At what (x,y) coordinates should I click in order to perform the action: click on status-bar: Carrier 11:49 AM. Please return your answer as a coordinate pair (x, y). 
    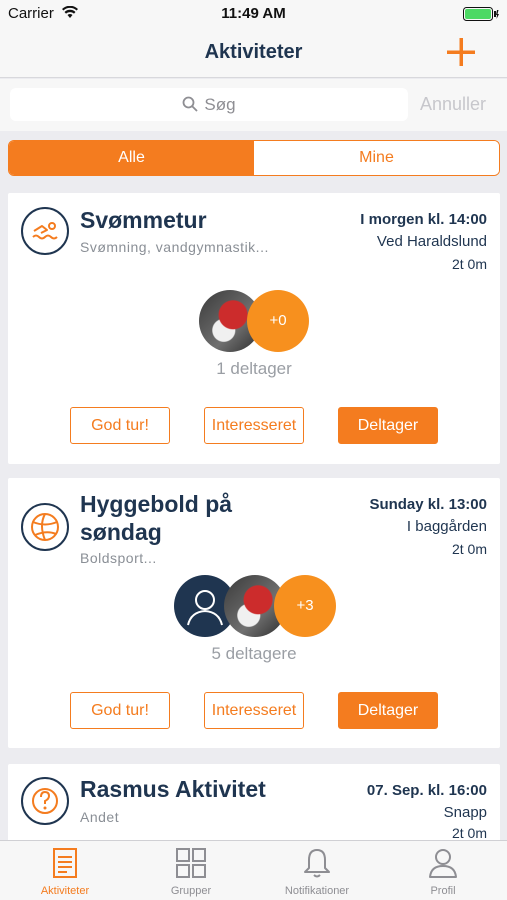
    Looking at the image, I should click on (253, 14).